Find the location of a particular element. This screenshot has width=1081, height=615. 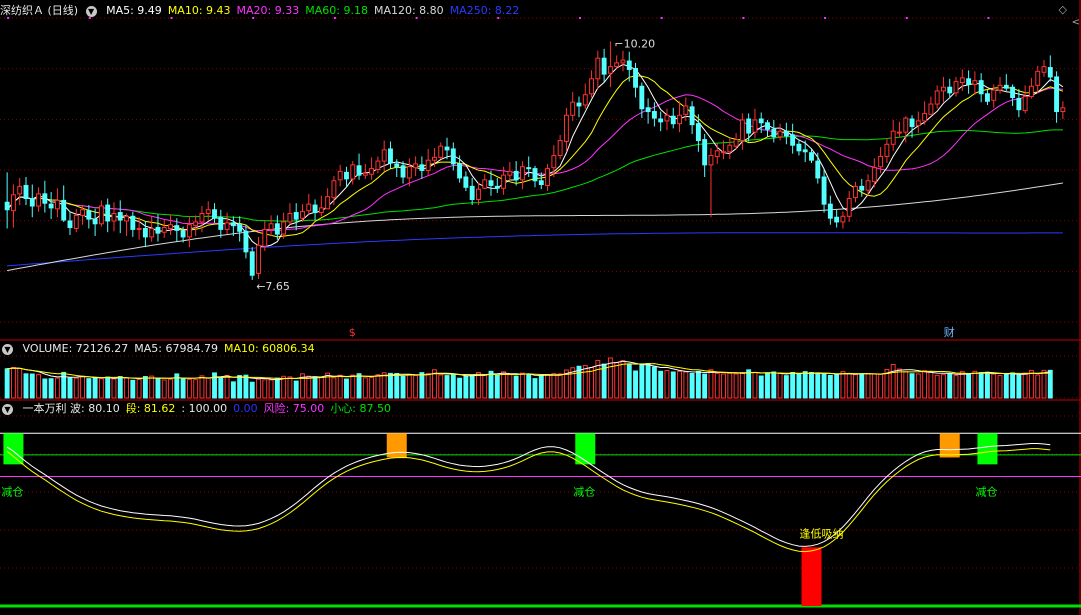

ma-label-1: MA10: 9.43 is located at coordinates (199, 10).